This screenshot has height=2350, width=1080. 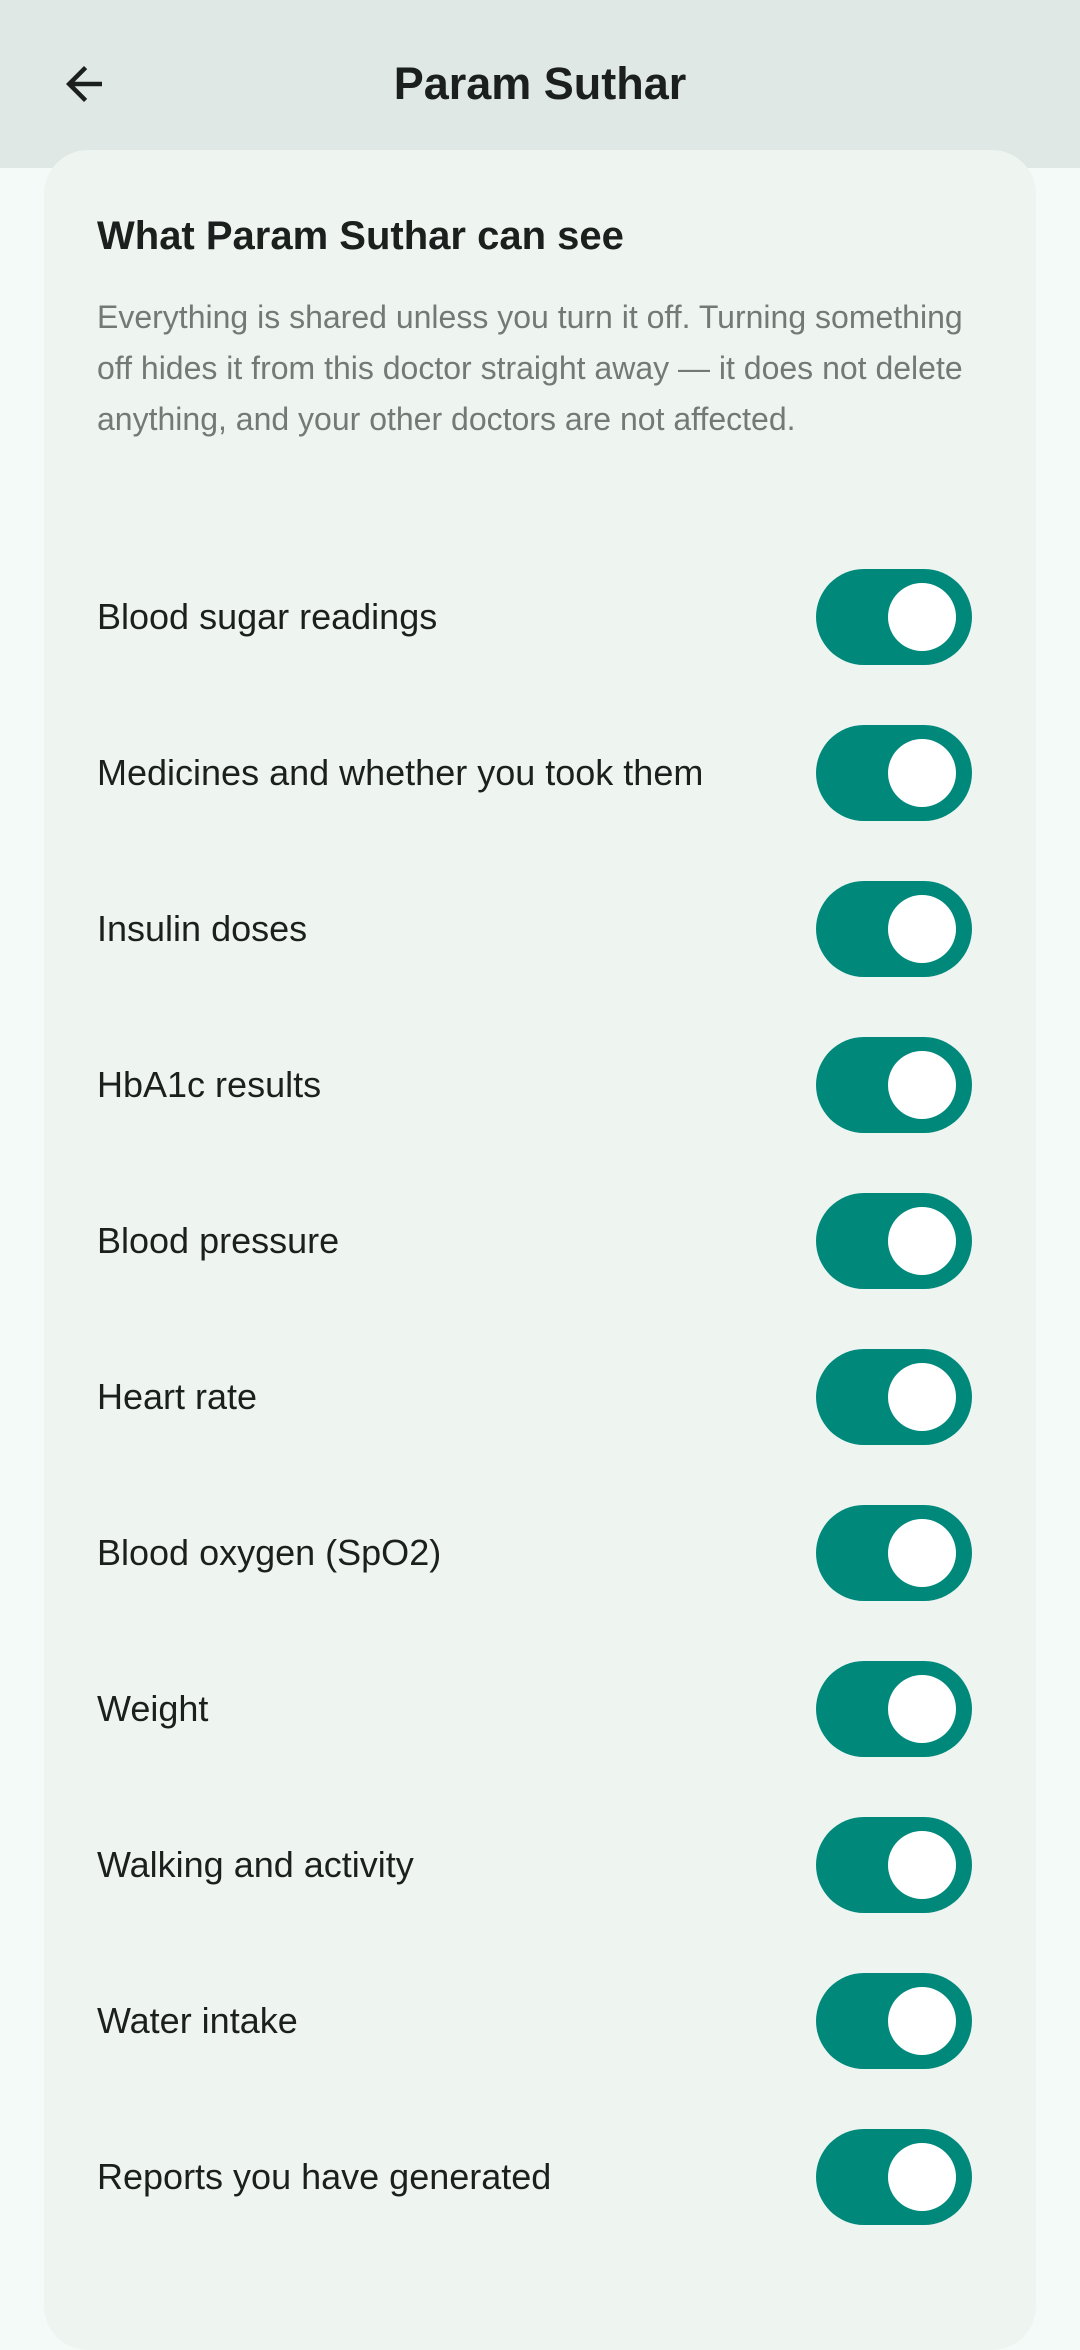 I want to click on blood-pressure-toggle, so click(x=894, y=1241).